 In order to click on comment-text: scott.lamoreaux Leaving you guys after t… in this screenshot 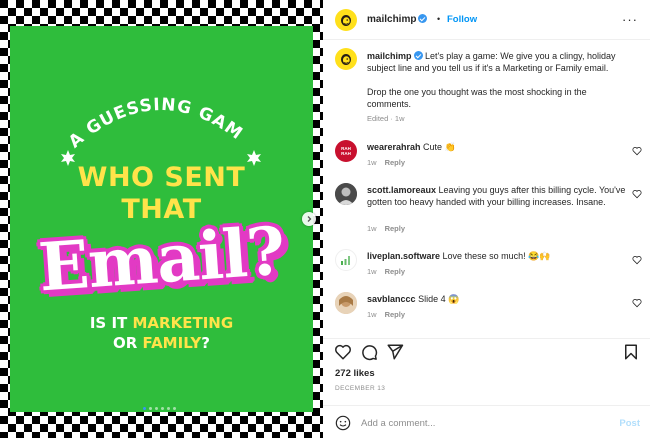, I will do `click(496, 196)`.